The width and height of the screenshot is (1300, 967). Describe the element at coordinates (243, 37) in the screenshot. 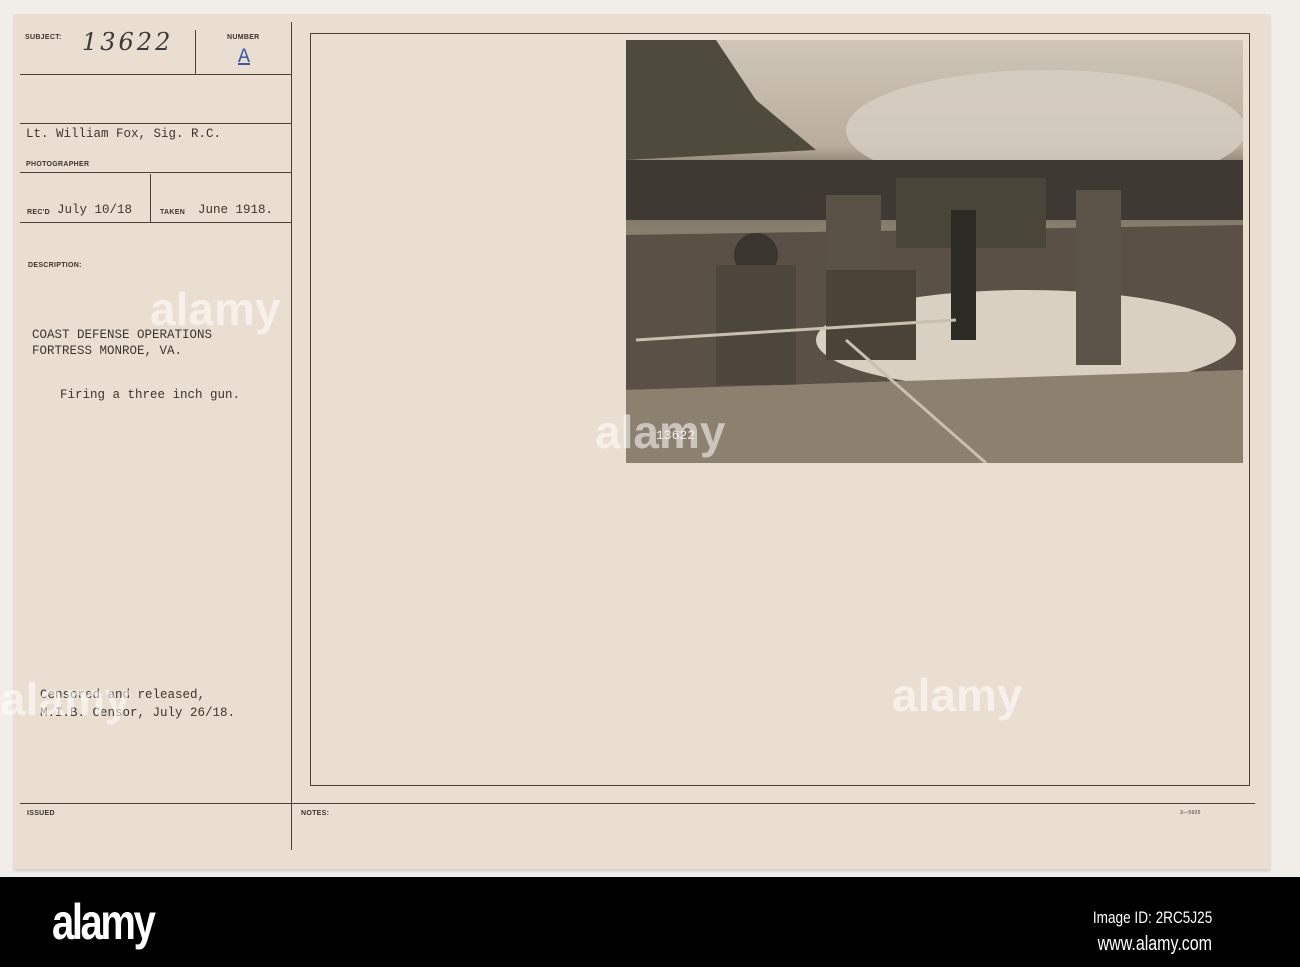

I see `number-label: NUMBER` at that location.